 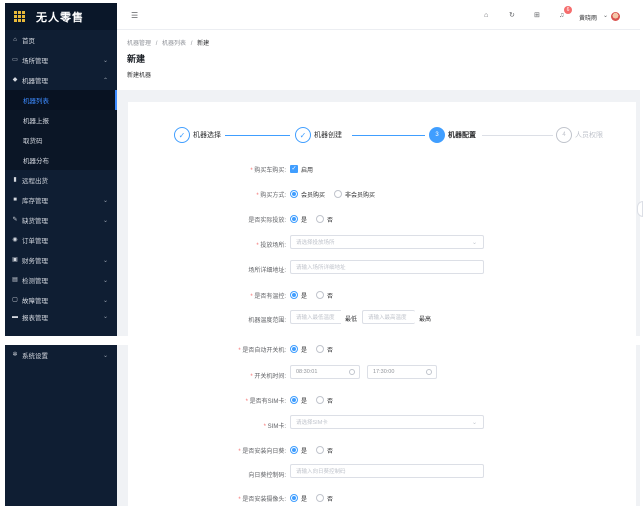 I want to click on camera-radios: 是 否, so click(x=316, y=498).